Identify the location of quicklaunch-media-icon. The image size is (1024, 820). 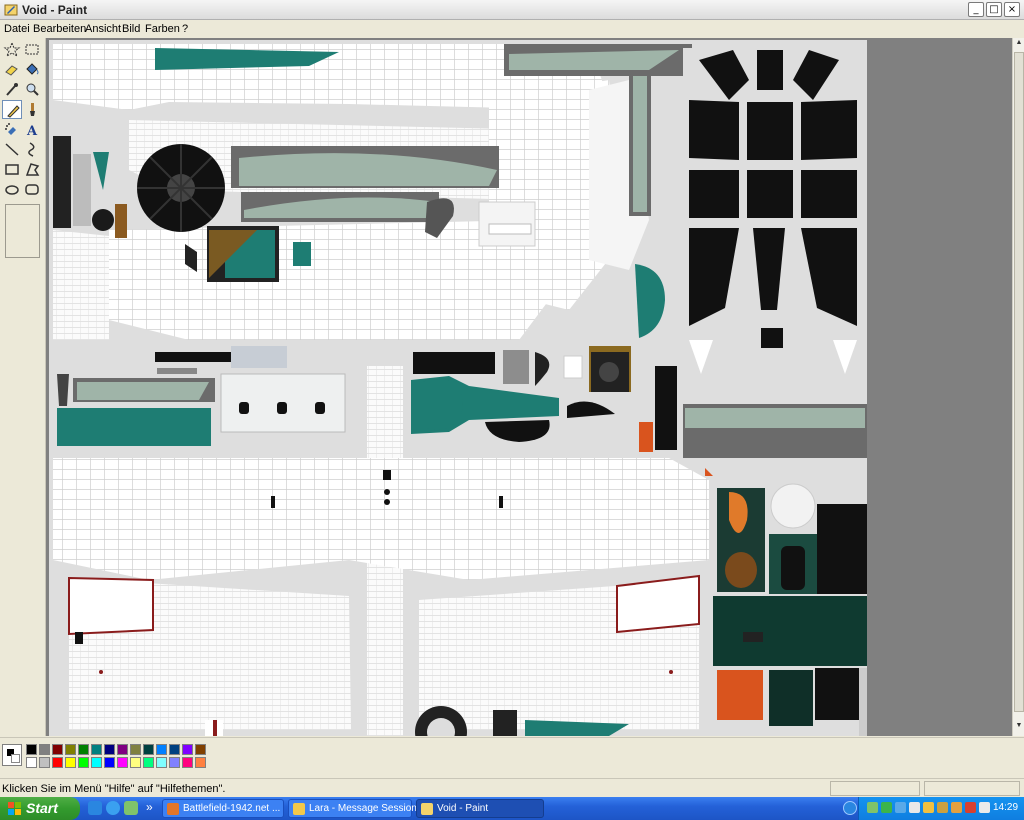
(131, 808).